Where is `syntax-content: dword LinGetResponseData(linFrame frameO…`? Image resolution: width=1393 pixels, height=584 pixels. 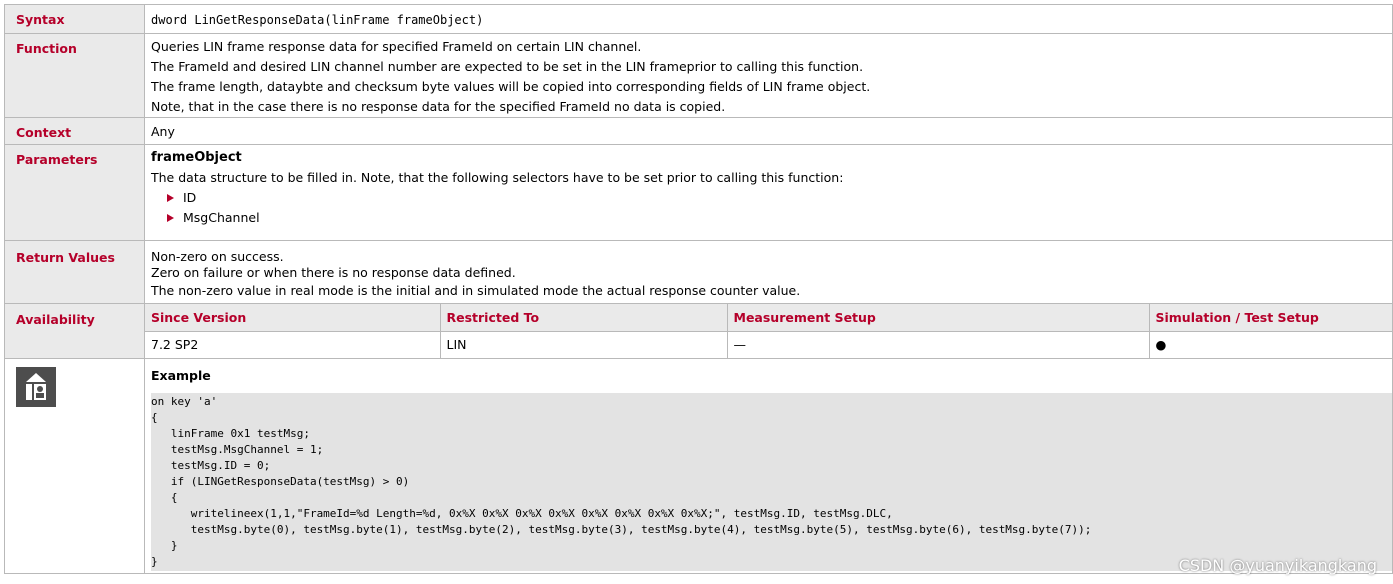 syntax-content: dword LinGetResponseData(linFrame frameO… is located at coordinates (768, 19).